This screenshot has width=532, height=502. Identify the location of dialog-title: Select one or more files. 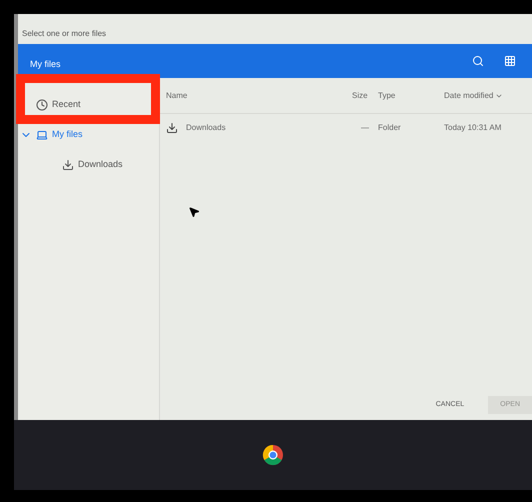
(64, 34).